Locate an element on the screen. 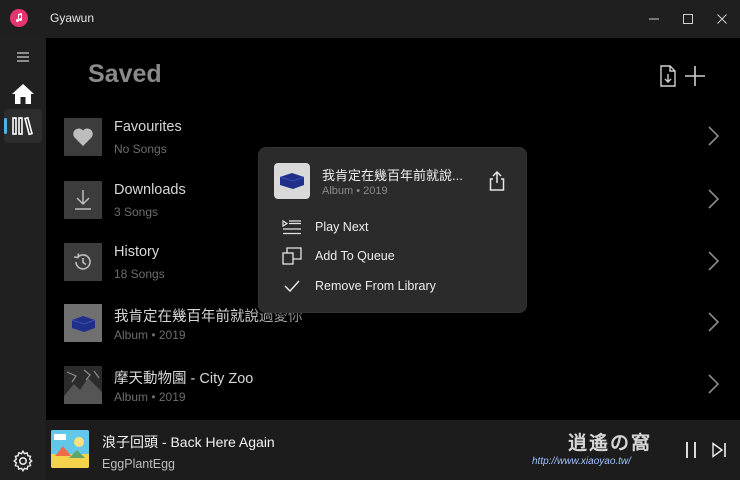  download-icon is located at coordinates (83, 200).